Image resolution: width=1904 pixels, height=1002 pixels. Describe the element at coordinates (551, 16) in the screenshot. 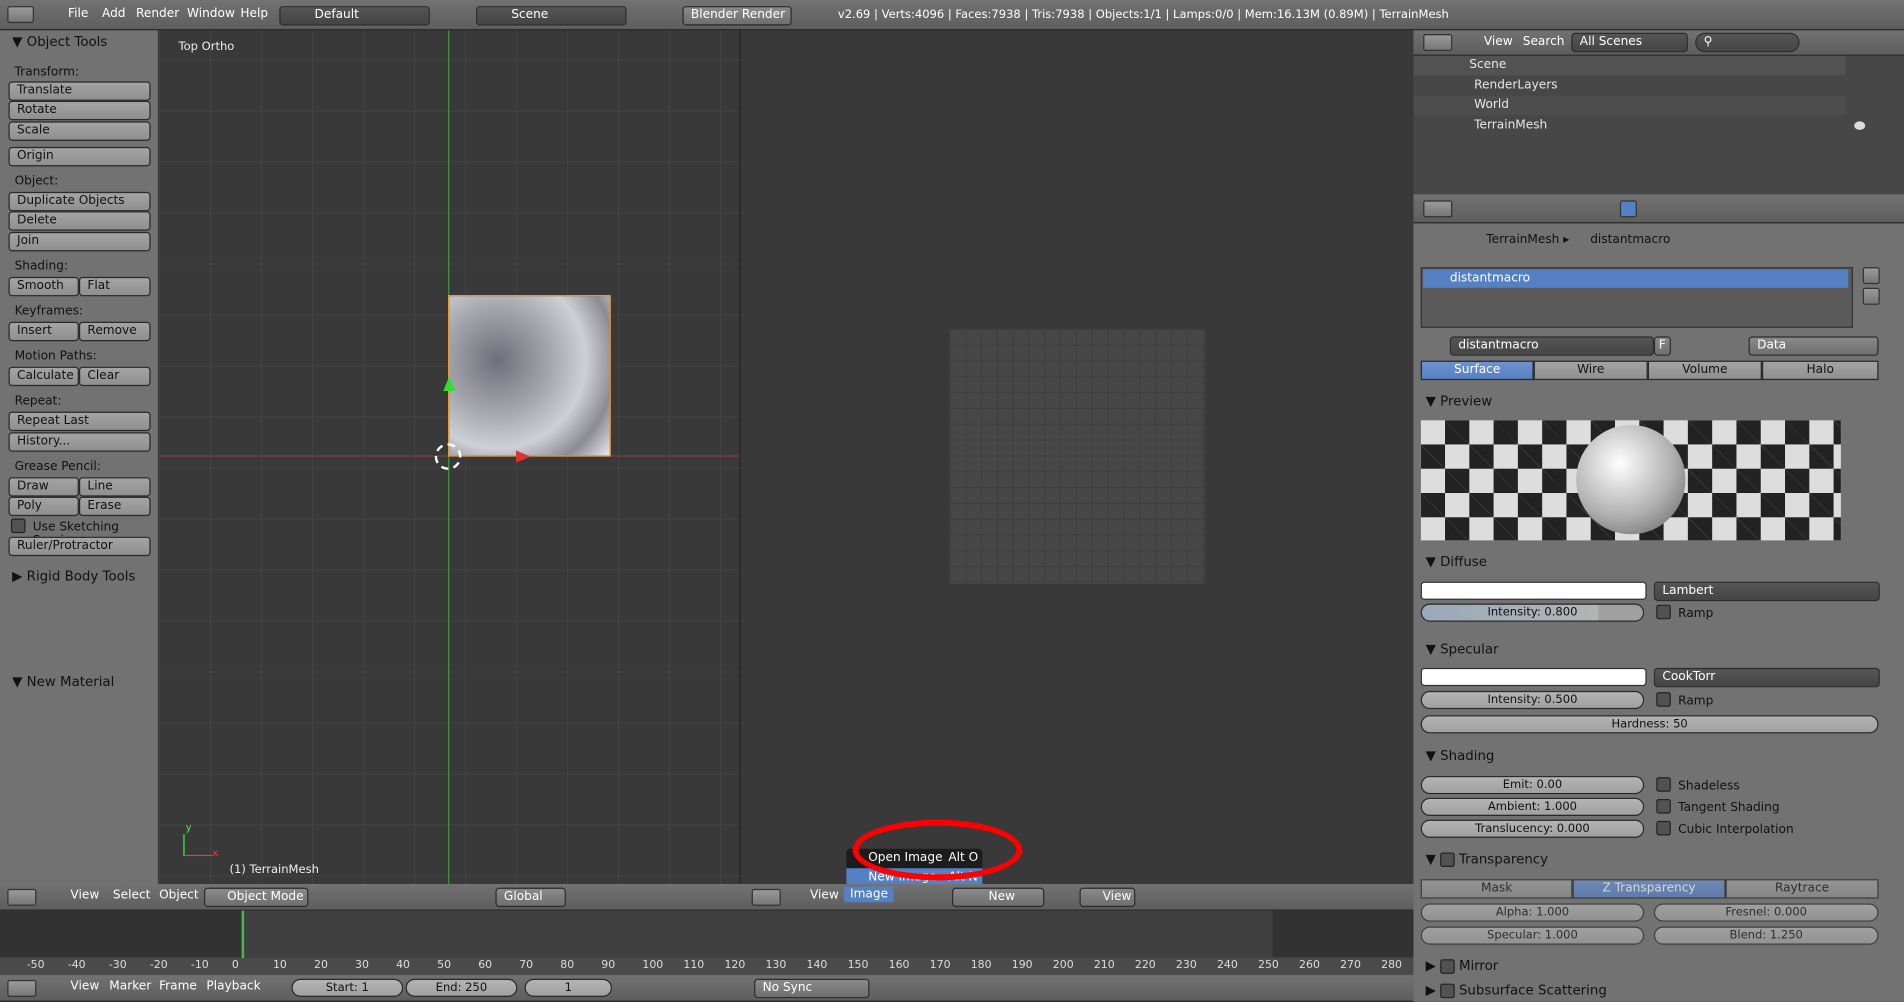

I see `scene-selector: Scene` at that location.